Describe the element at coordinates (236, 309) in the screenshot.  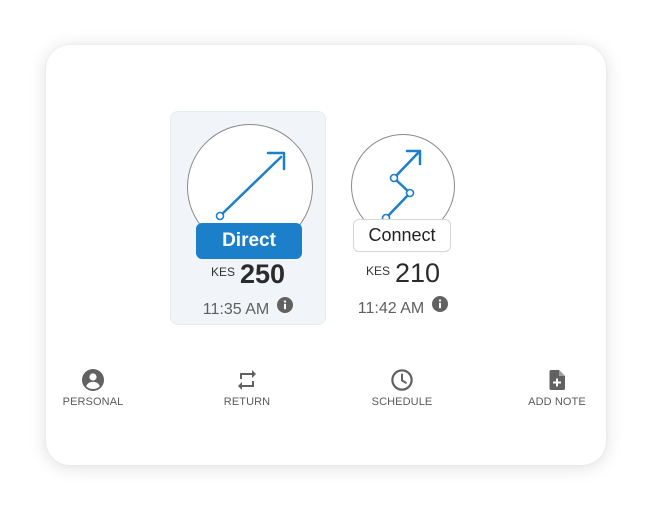
I see `departure-time: 11:35 AM` at that location.